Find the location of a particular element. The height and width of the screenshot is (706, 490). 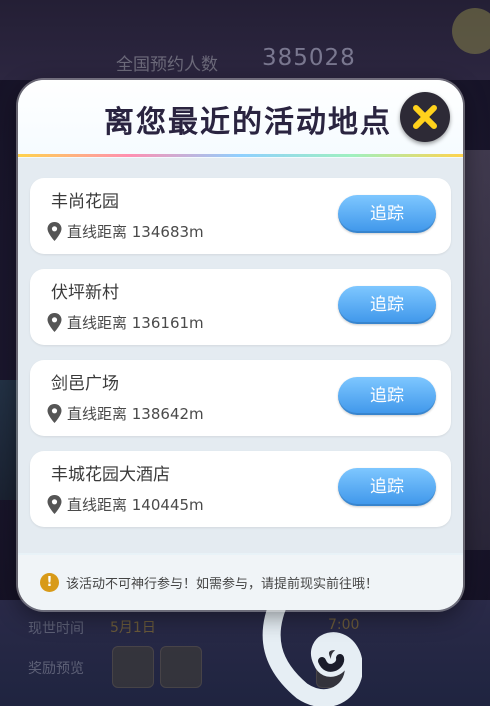

location-distance: 直线距离 138642m is located at coordinates (135, 414).